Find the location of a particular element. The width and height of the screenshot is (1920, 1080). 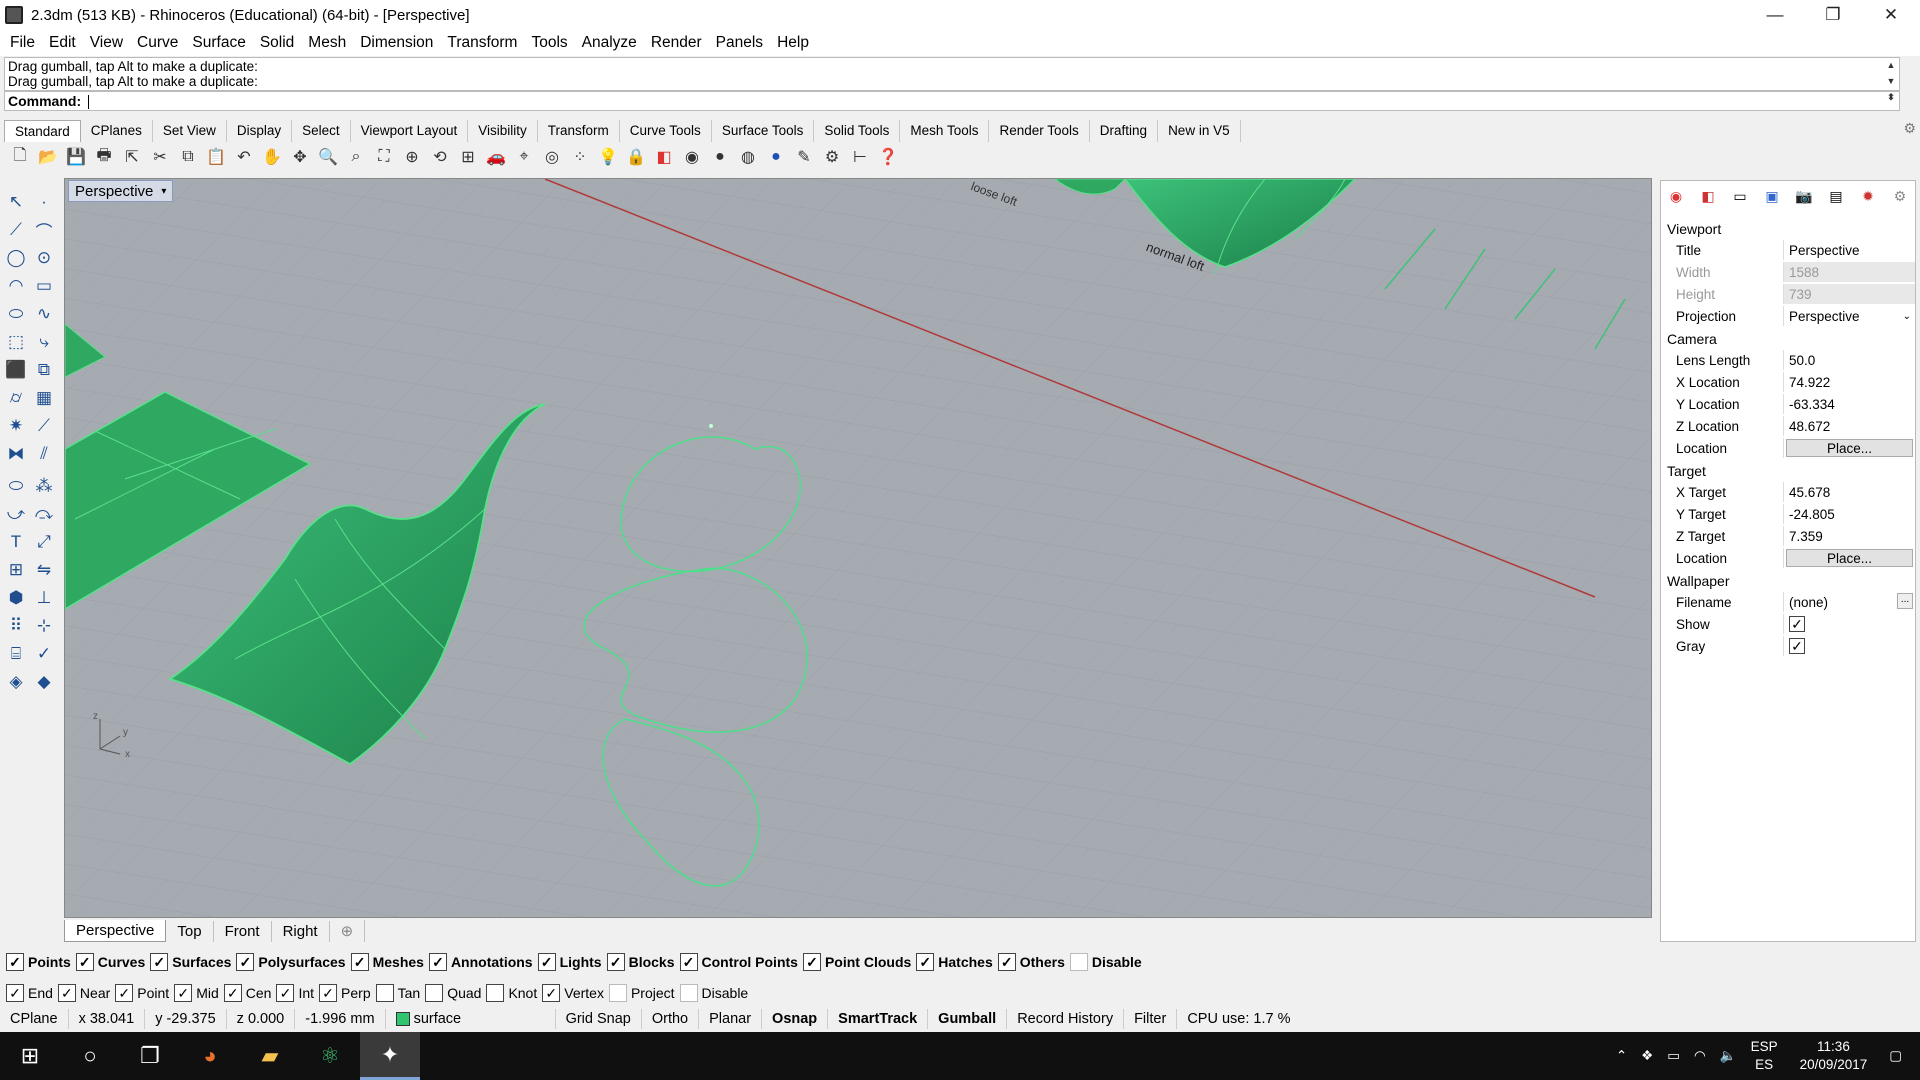

check-icon: ✓ is located at coordinates (44, 654).